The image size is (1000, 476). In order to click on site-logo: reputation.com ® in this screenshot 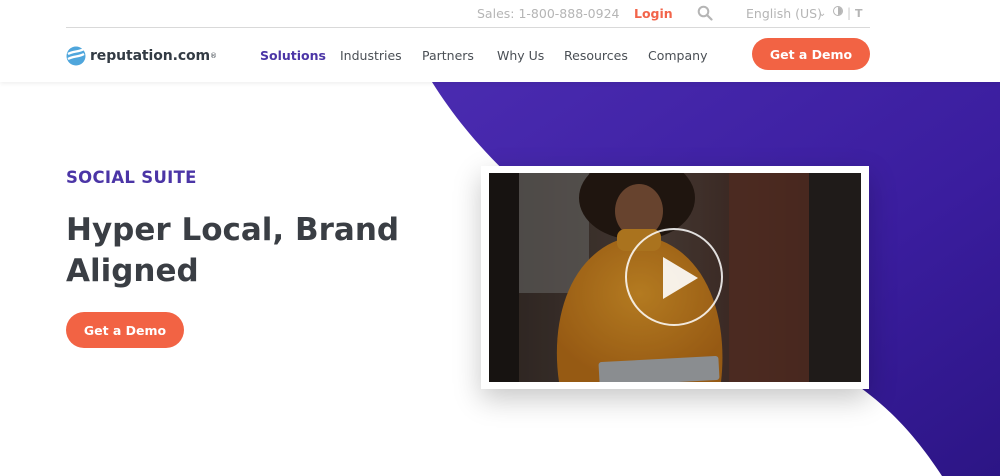, I will do `click(141, 56)`.